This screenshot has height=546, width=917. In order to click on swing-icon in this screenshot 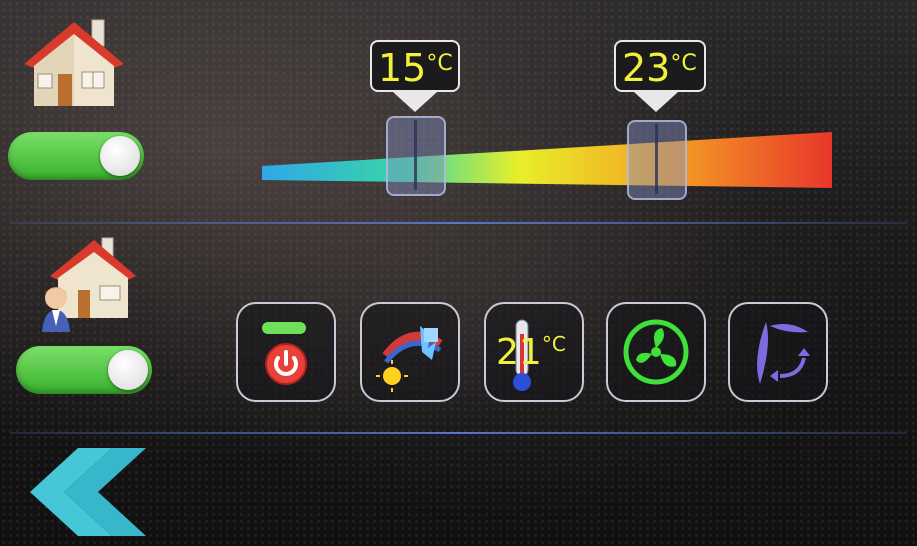, I will do `click(783, 353)`.